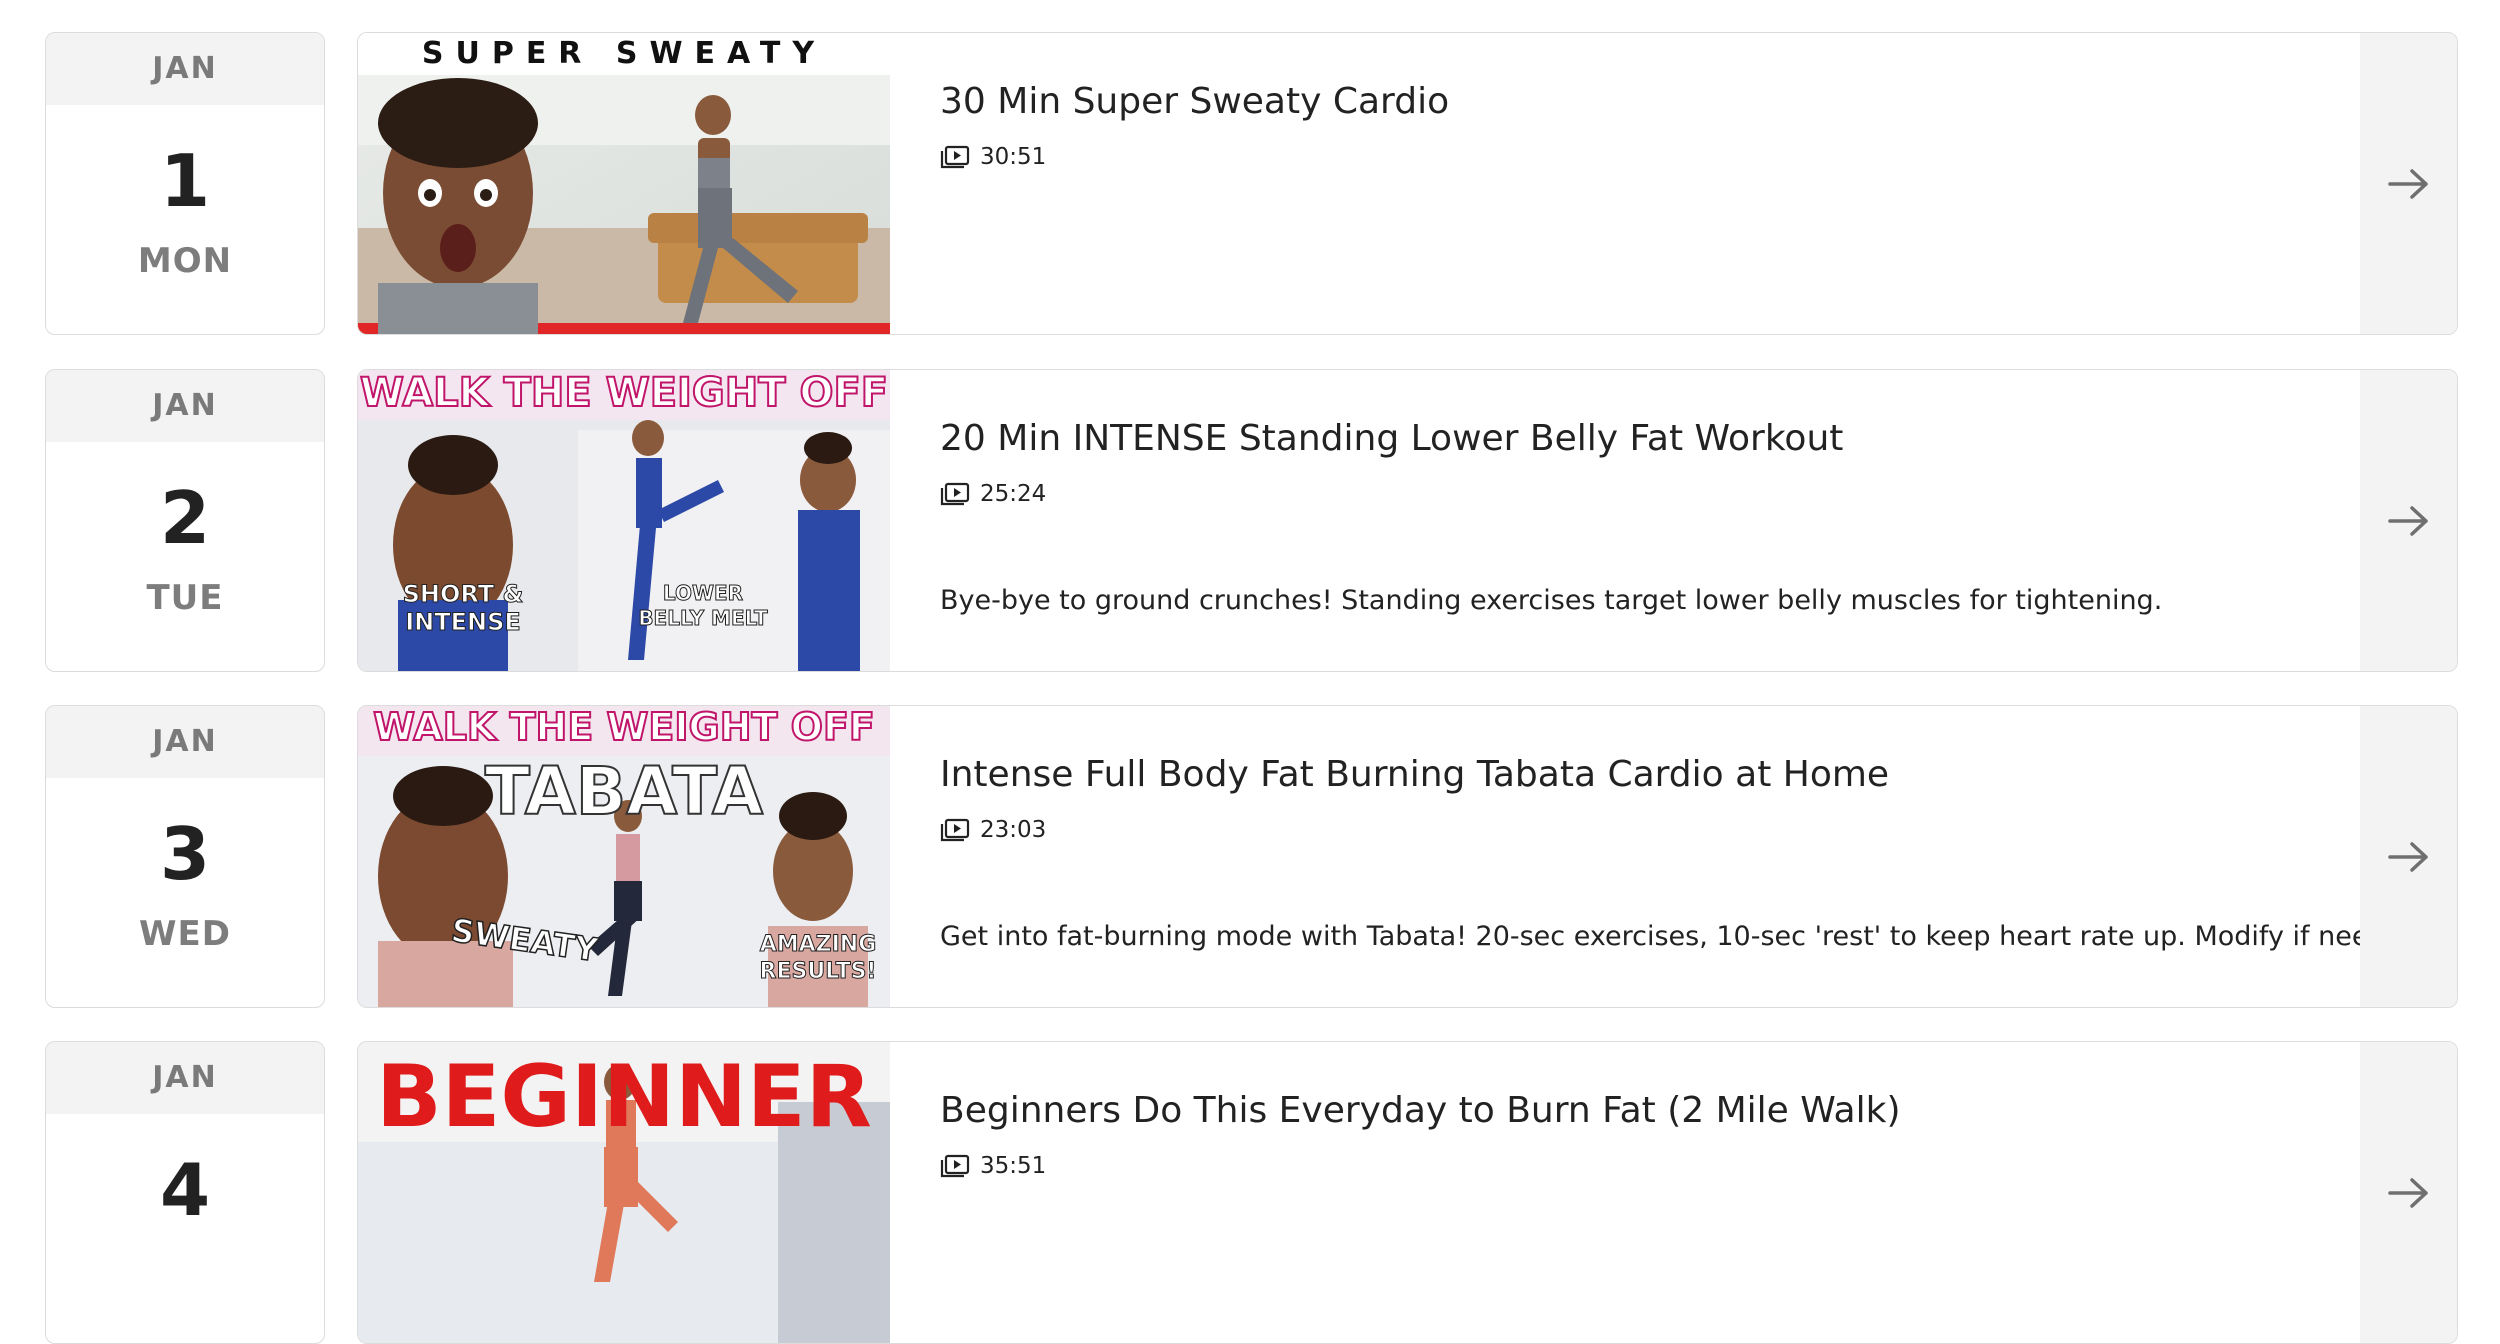 The height and width of the screenshot is (1344, 2500). I want to click on date-day: 4, so click(185, 1190).